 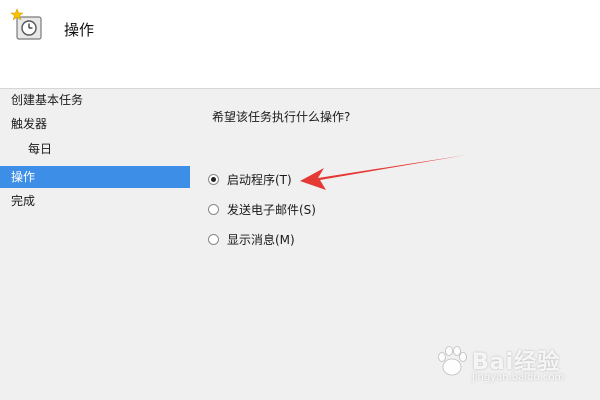 What do you see at coordinates (95, 201) in the screenshot?
I see `step-finish: 完成` at bounding box center [95, 201].